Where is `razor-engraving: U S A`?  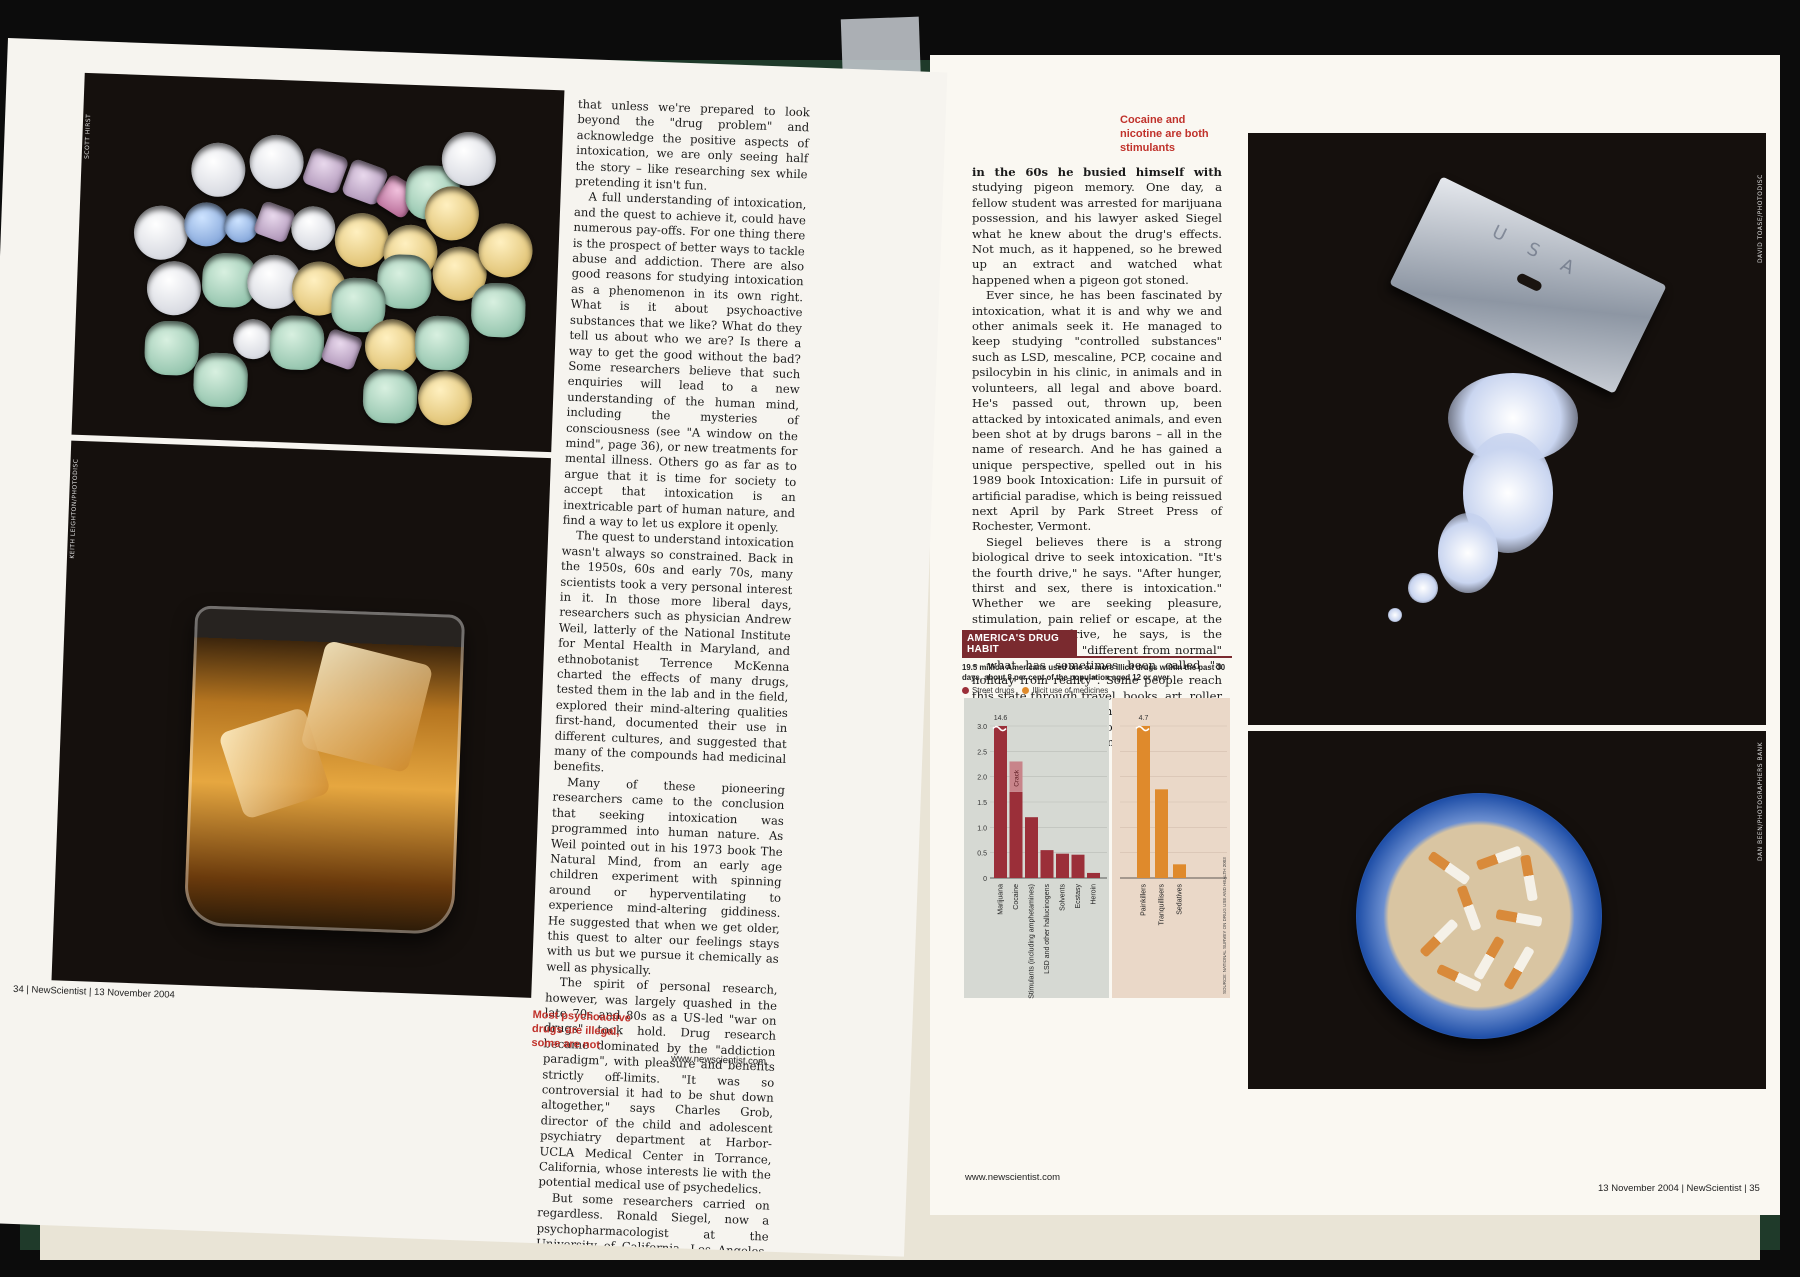
razor-engraving: U S A is located at coordinates (1537, 252).